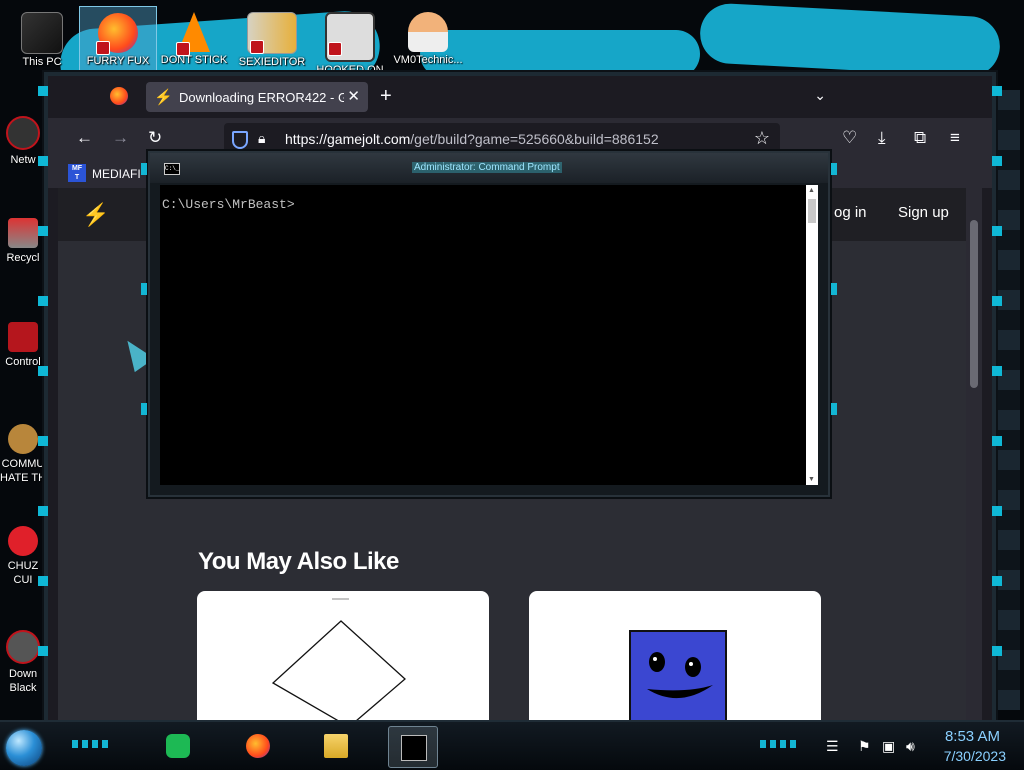  I want to click on folder-icon, so click(336, 746).